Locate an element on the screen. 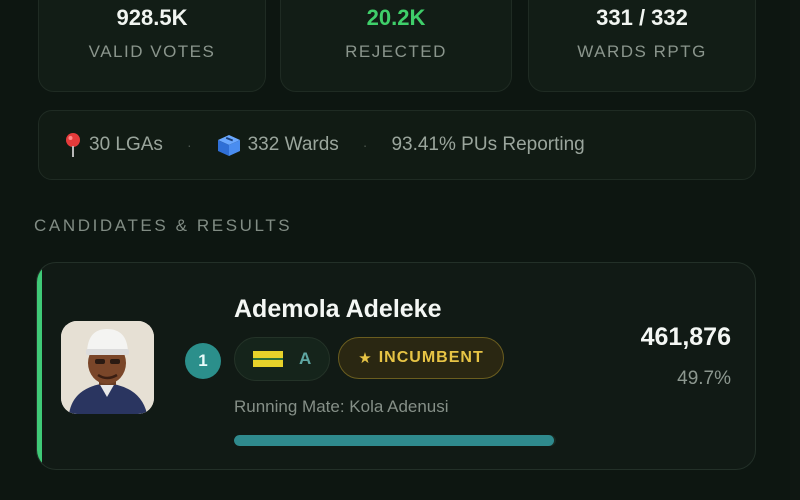 The image size is (800, 500). reporting-text: 93.41% PUs Reporting is located at coordinates (488, 144).